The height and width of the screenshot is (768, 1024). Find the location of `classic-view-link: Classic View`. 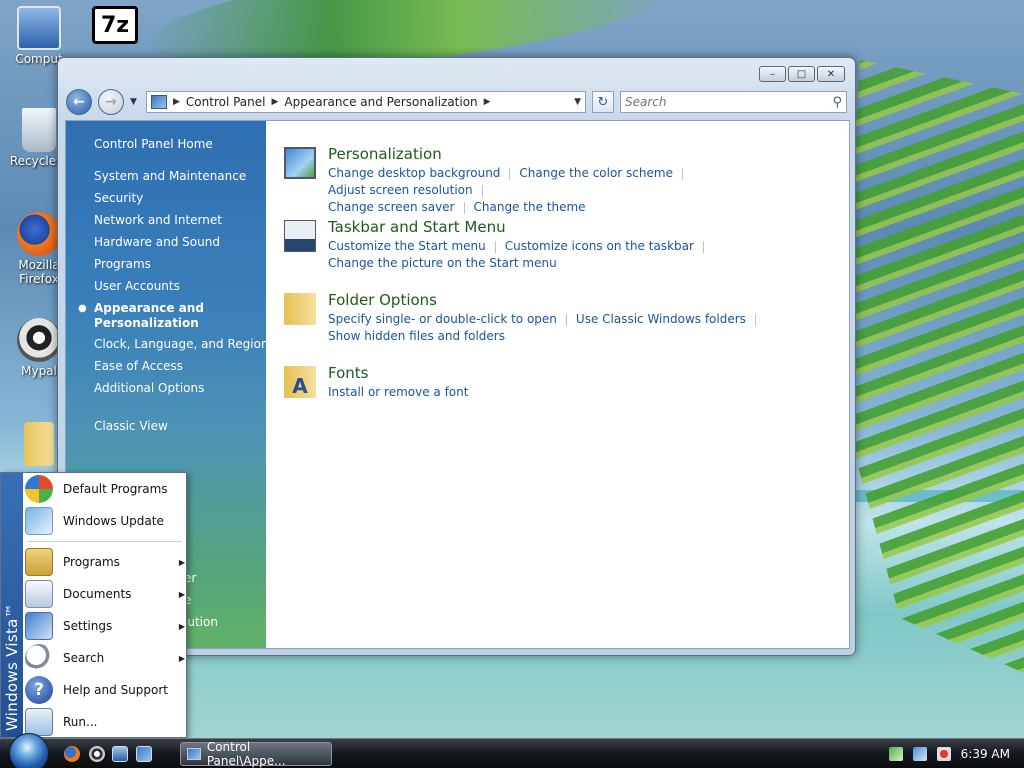

classic-view-link: Classic View is located at coordinates (131, 426).